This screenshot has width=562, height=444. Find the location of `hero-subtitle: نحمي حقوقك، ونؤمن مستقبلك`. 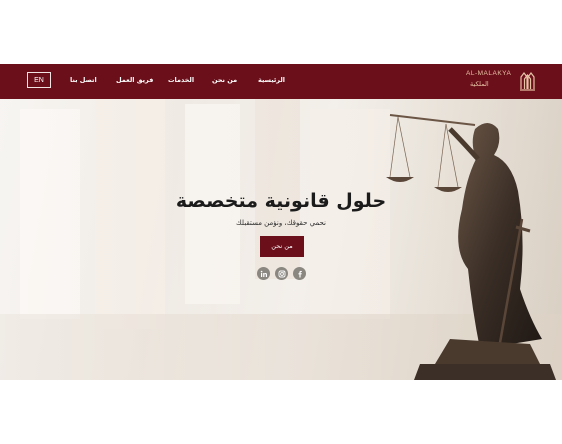

hero-subtitle: نحمي حقوقك، ونؤمن مستقبلك is located at coordinates (280, 223).